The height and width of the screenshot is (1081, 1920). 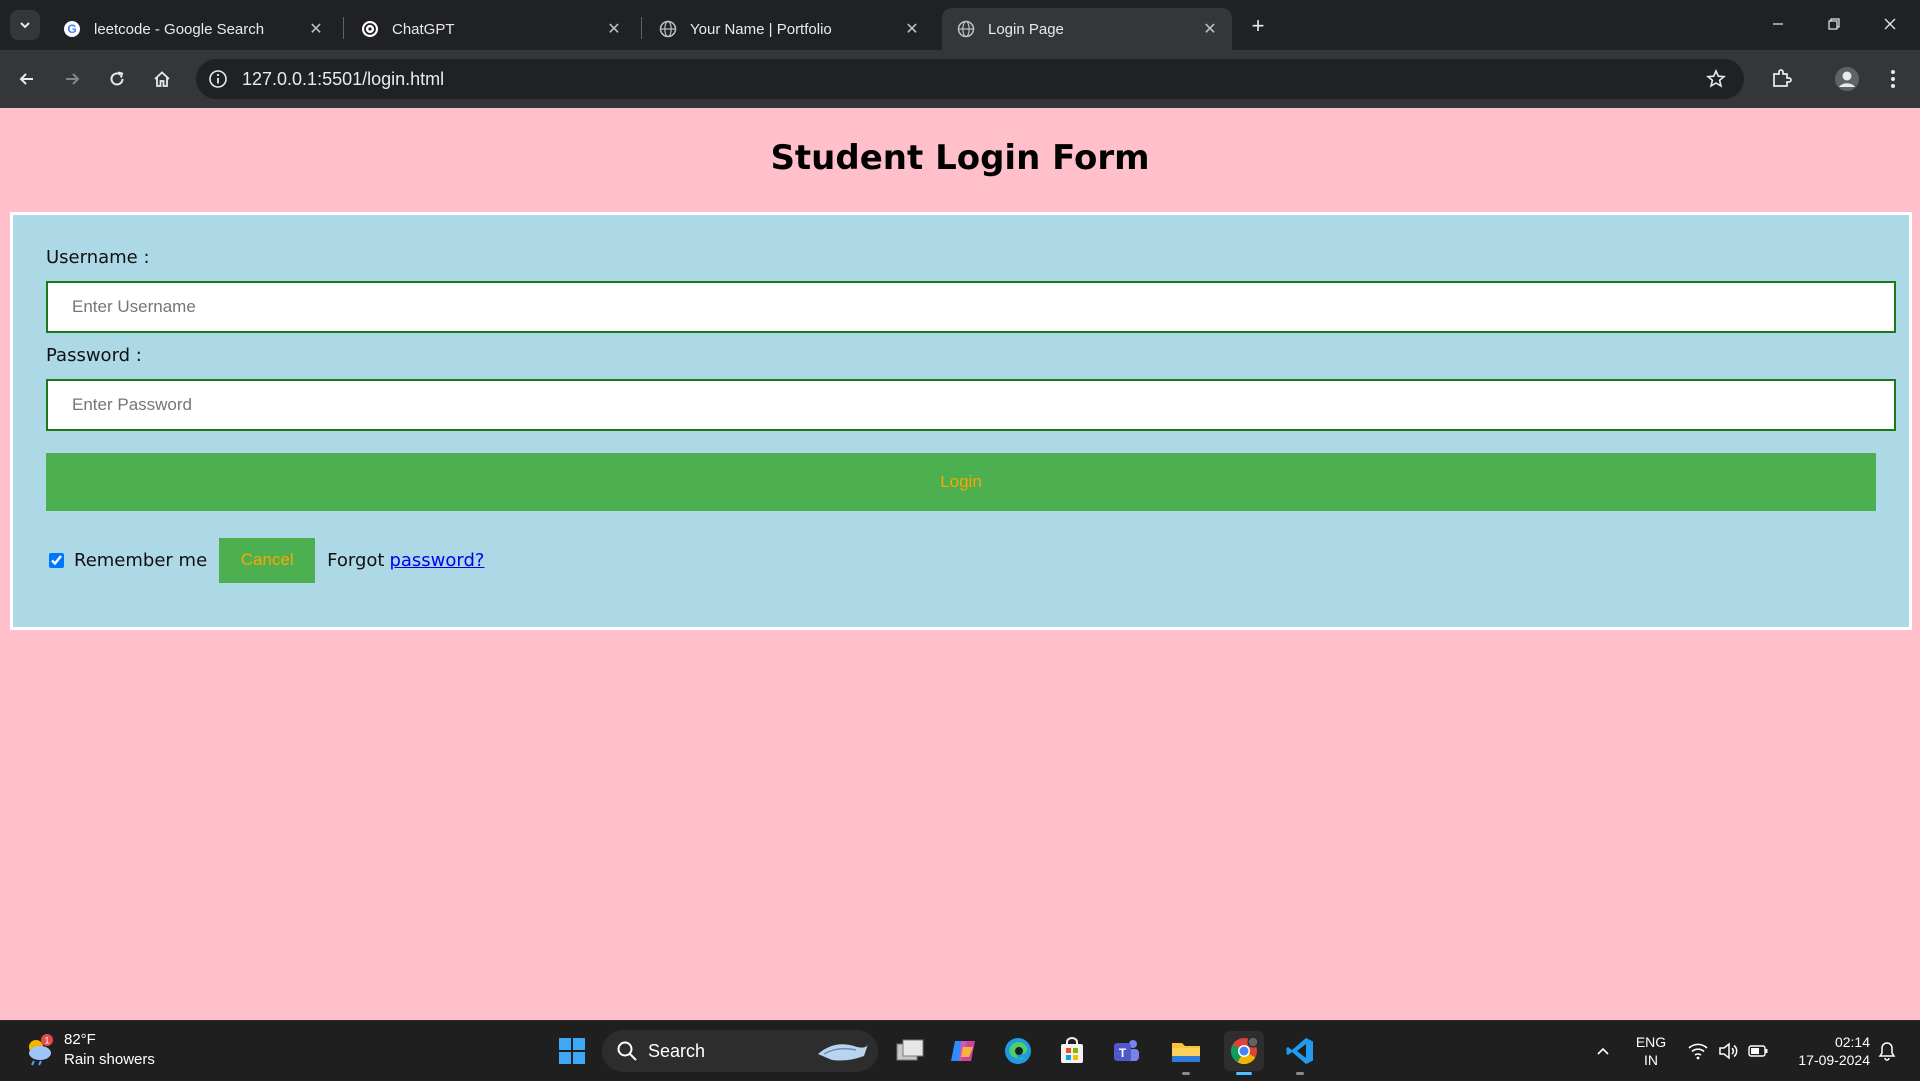 What do you see at coordinates (1716, 79) in the screenshot?
I see `bookmark-star-icon` at bounding box center [1716, 79].